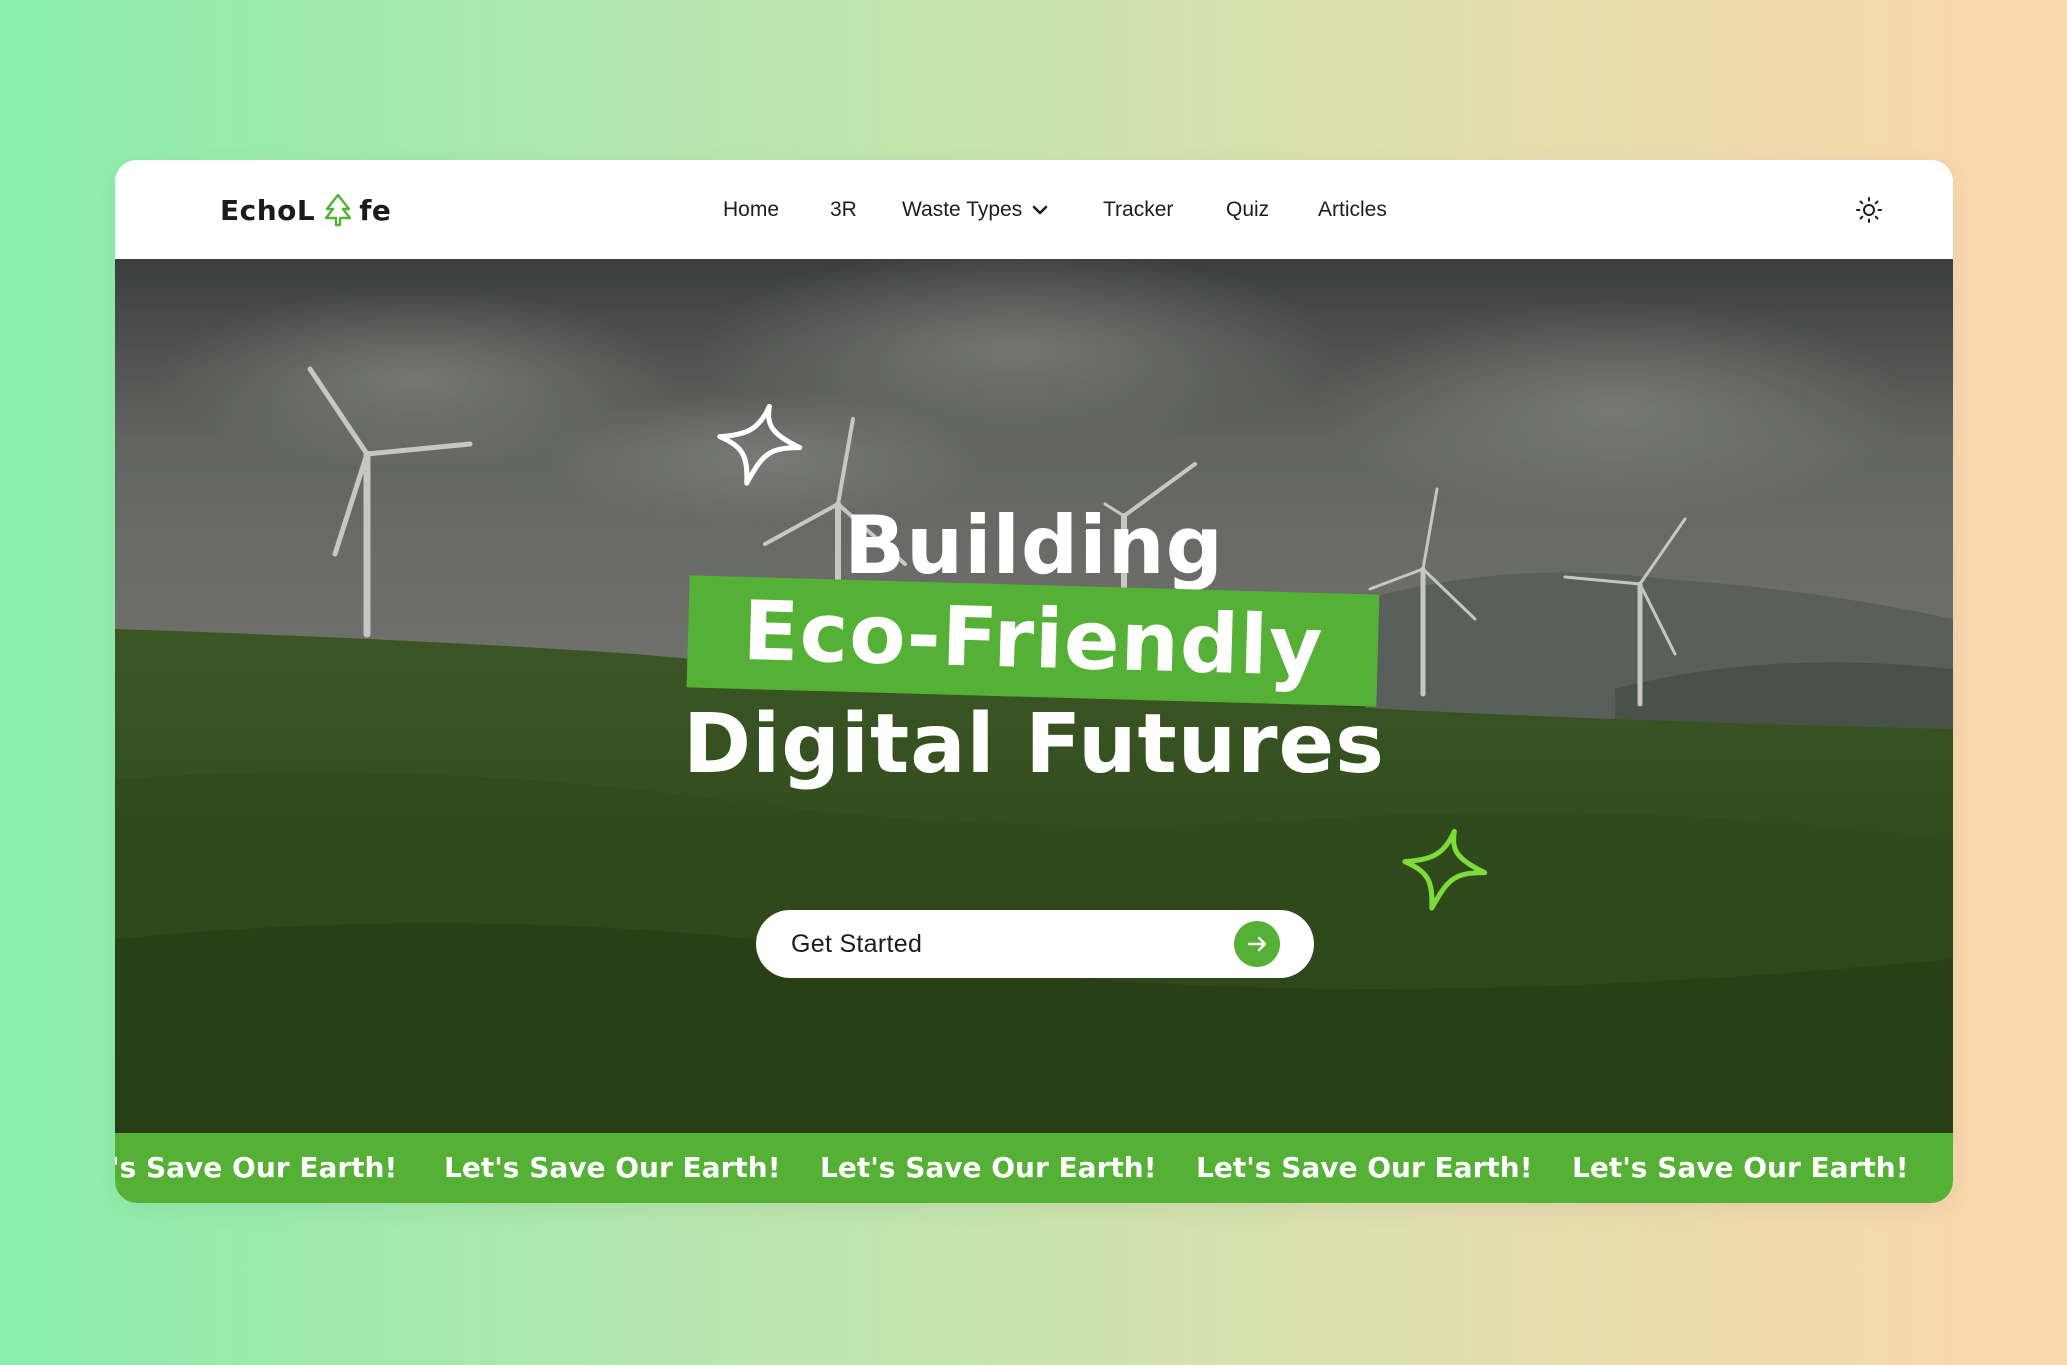 The height and width of the screenshot is (1365, 2067). What do you see at coordinates (857, 944) in the screenshot?
I see `get-started-label: Get Started` at bounding box center [857, 944].